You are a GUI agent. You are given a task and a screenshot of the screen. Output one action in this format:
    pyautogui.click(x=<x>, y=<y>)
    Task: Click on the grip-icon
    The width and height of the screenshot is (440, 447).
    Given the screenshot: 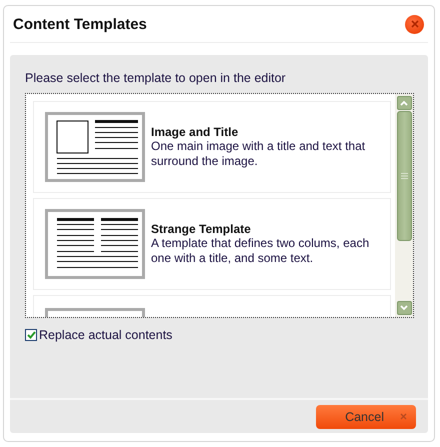 What is the action you would take?
    pyautogui.click(x=404, y=176)
    